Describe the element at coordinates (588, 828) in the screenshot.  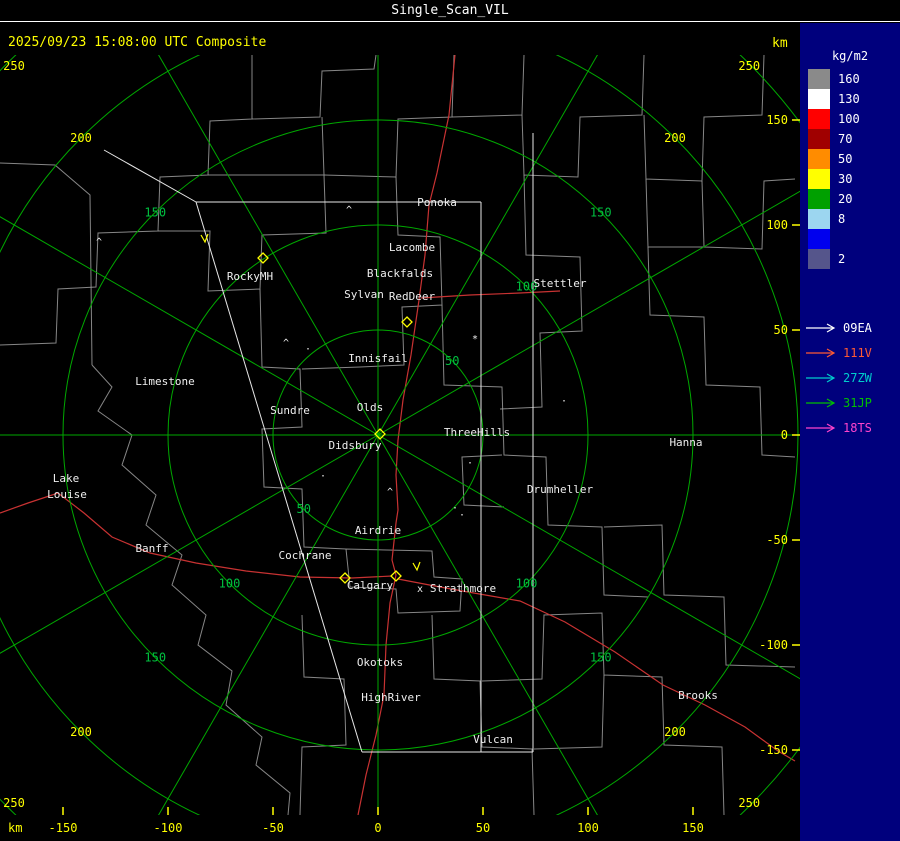
I see `x-axis-tick-label: 100` at that location.